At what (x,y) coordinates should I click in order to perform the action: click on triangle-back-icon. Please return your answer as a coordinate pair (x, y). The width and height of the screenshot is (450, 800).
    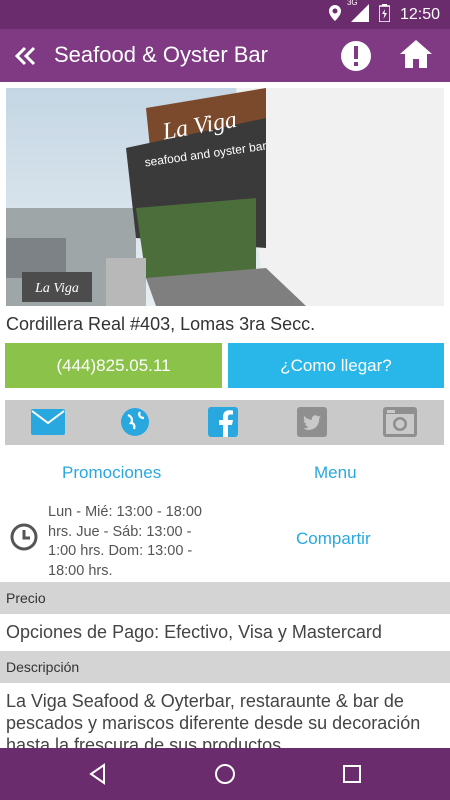
    Looking at the image, I should click on (97, 774).